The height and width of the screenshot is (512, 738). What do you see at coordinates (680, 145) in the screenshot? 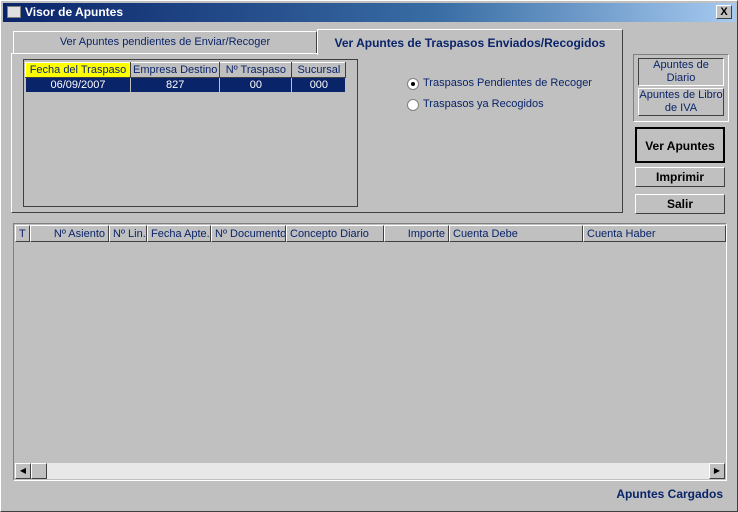
I see `ver-apuntes-button: Ver Apuntes` at bounding box center [680, 145].